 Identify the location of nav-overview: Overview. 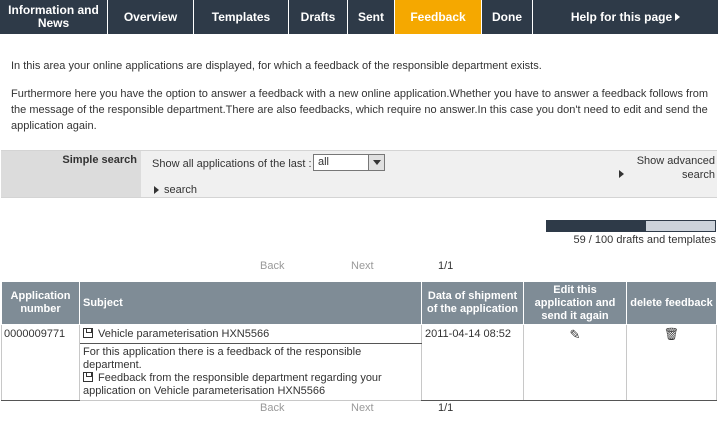
(151, 17).